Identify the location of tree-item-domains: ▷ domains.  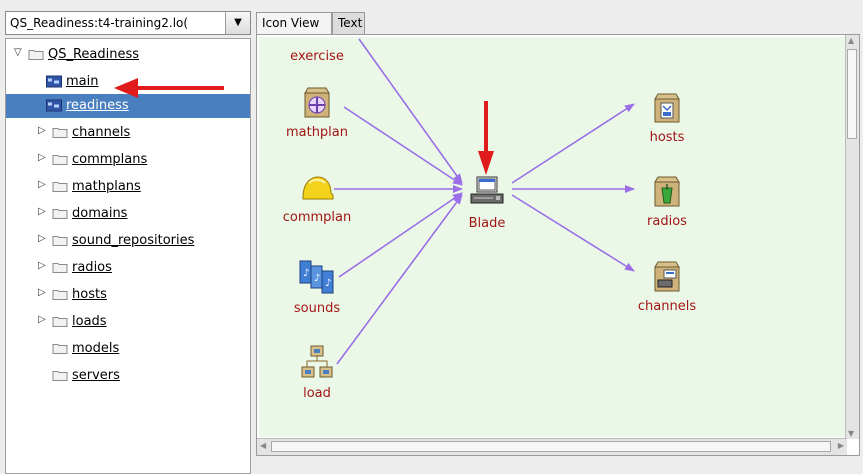
(128, 214).